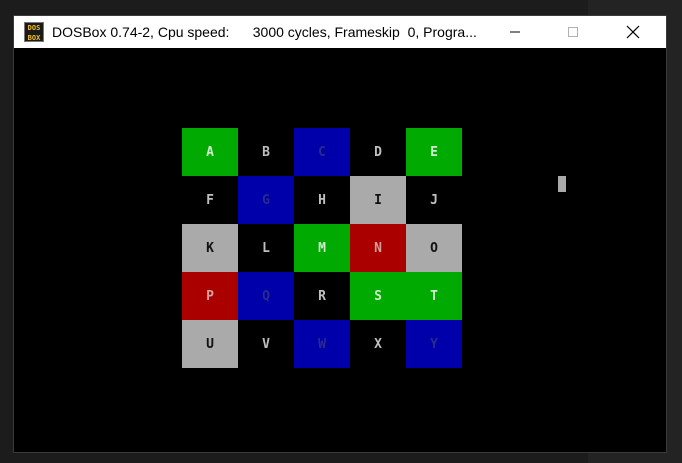  What do you see at coordinates (434, 248) in the screenshot?
I see `grid-cell-o: O` at bounding box center [434, 248].